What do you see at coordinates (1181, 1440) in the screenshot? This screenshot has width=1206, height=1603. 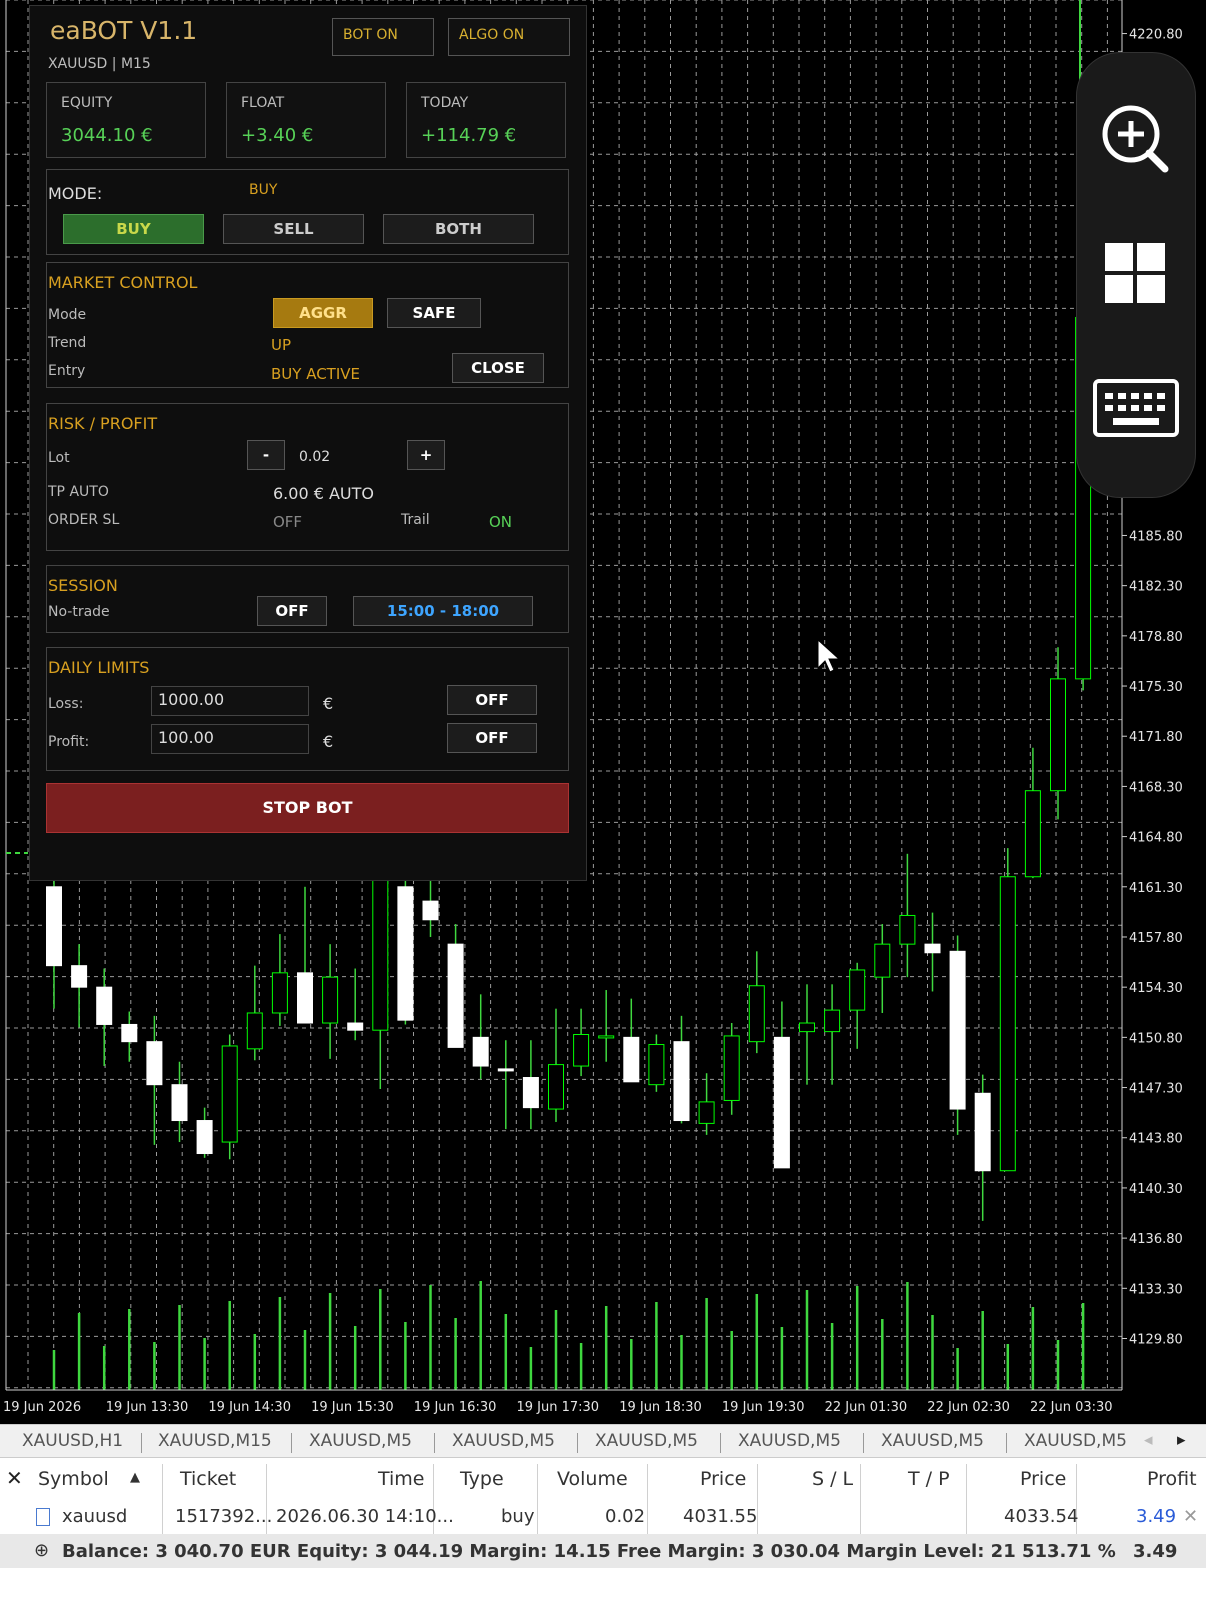 I see `tab-scroll-right-icon: ▸` at bounding box center [1181, 1440].